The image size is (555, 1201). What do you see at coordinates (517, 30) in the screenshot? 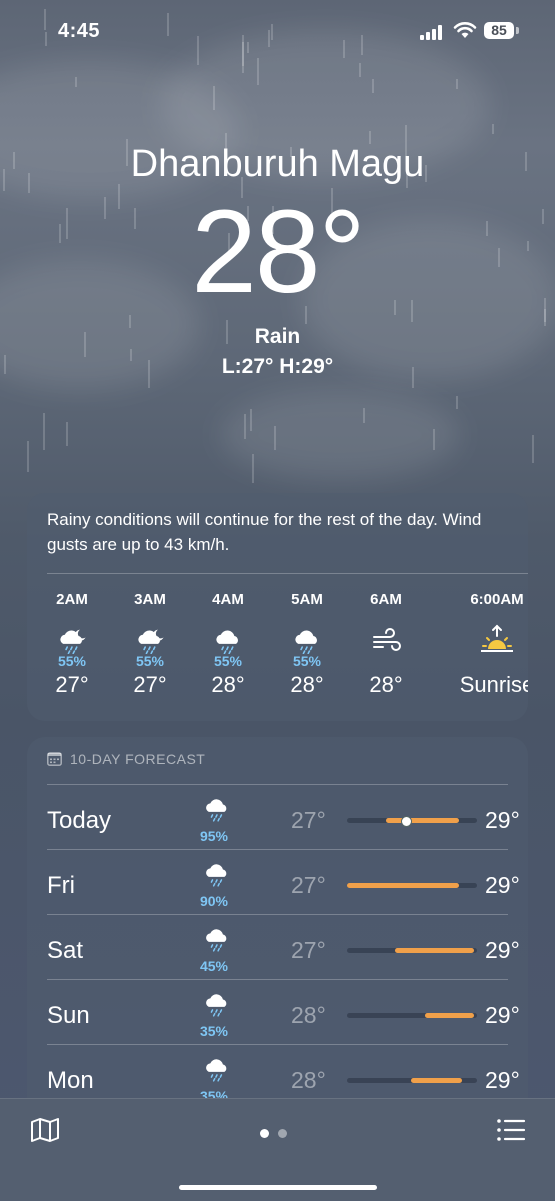
I see `battery-nub` at bounding box center [517, 30].